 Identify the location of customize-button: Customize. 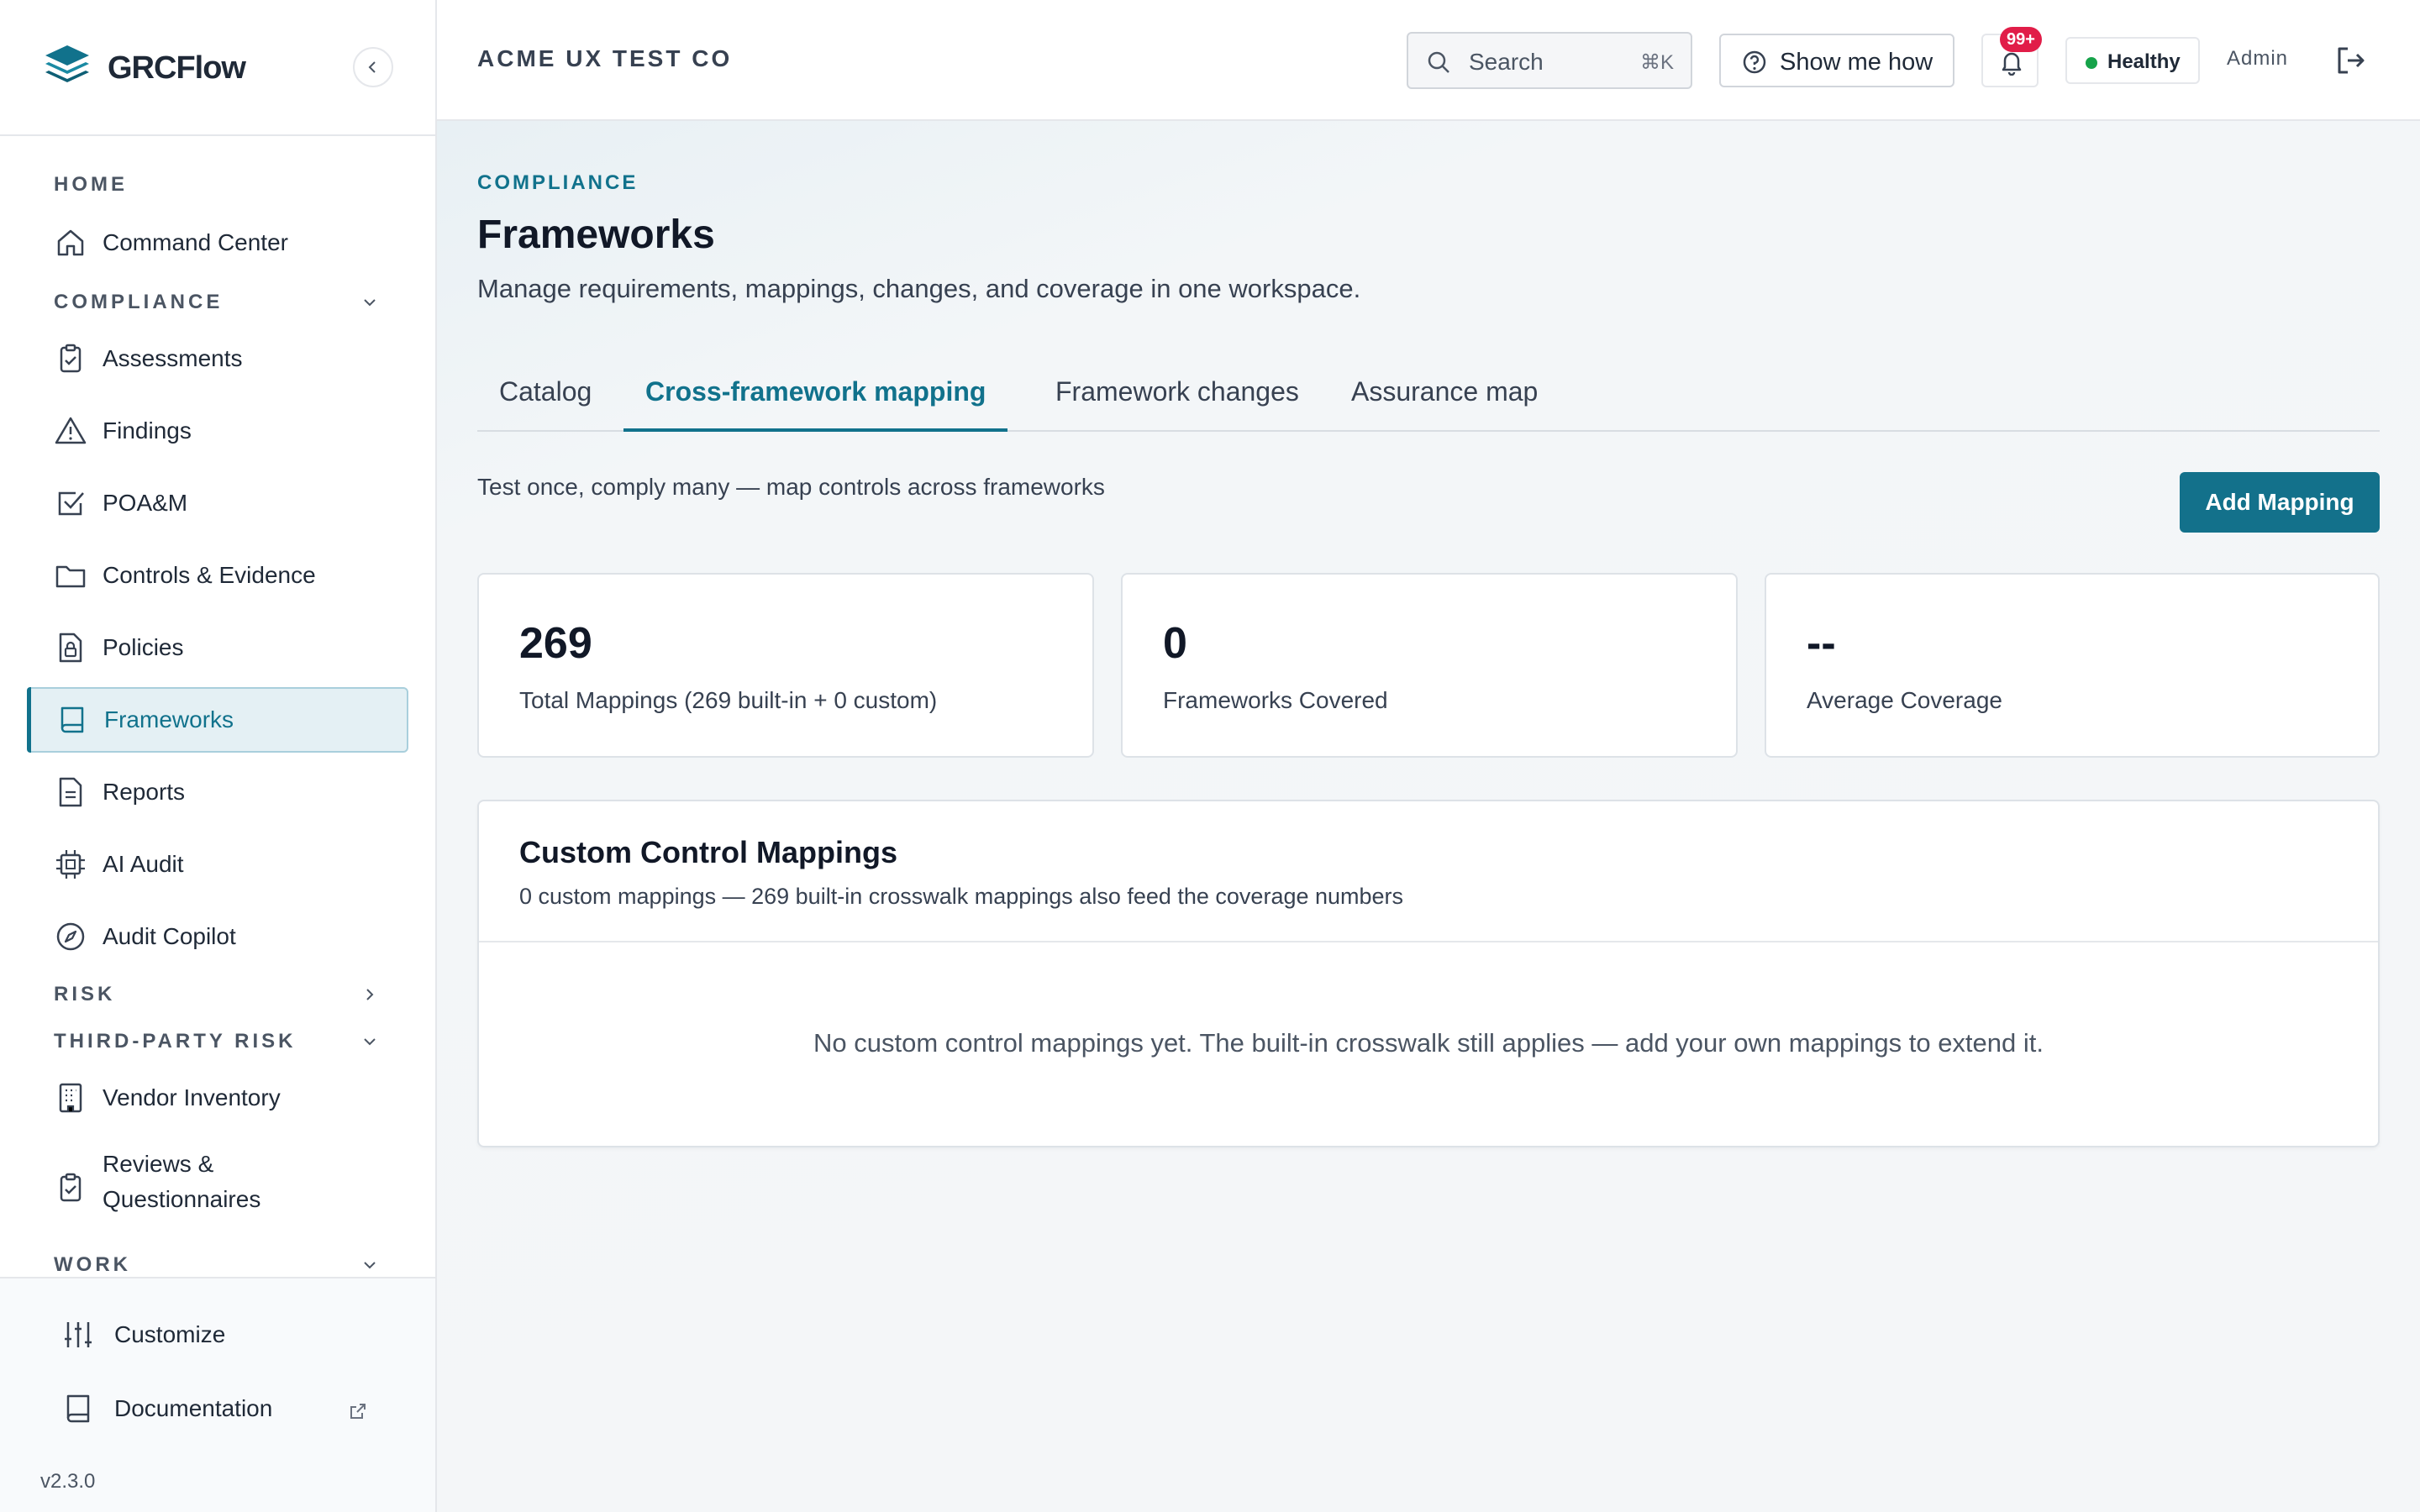
(142, 1334).